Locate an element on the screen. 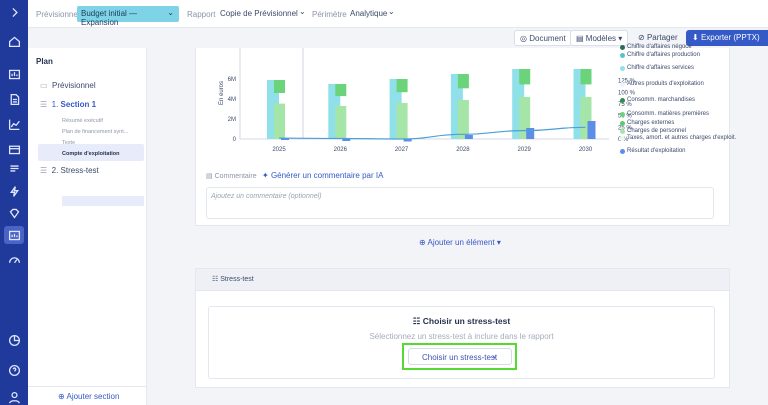 This screenshot has height=405, width=768. app-rail is located at coordinates (14, 202).